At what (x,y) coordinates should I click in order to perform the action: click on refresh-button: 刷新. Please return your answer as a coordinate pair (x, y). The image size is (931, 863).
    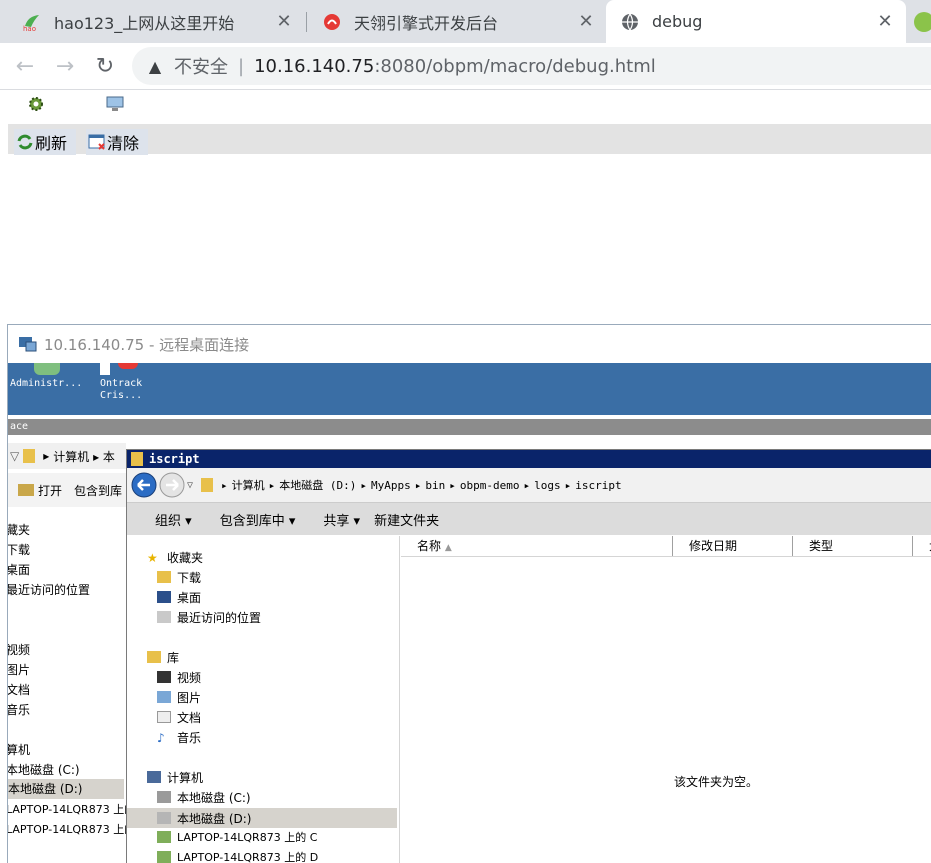
    Looking at the image, I should click on (45, 142).